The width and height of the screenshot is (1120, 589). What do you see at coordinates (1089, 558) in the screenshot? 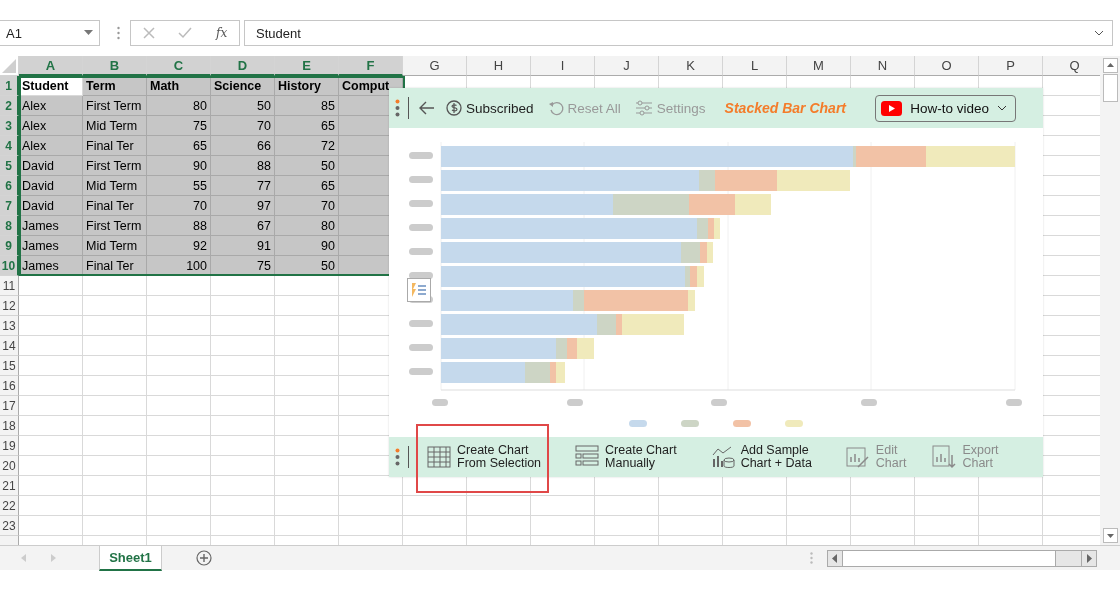
I see `scroll-right-icon` at bounding box center [1089, 558].